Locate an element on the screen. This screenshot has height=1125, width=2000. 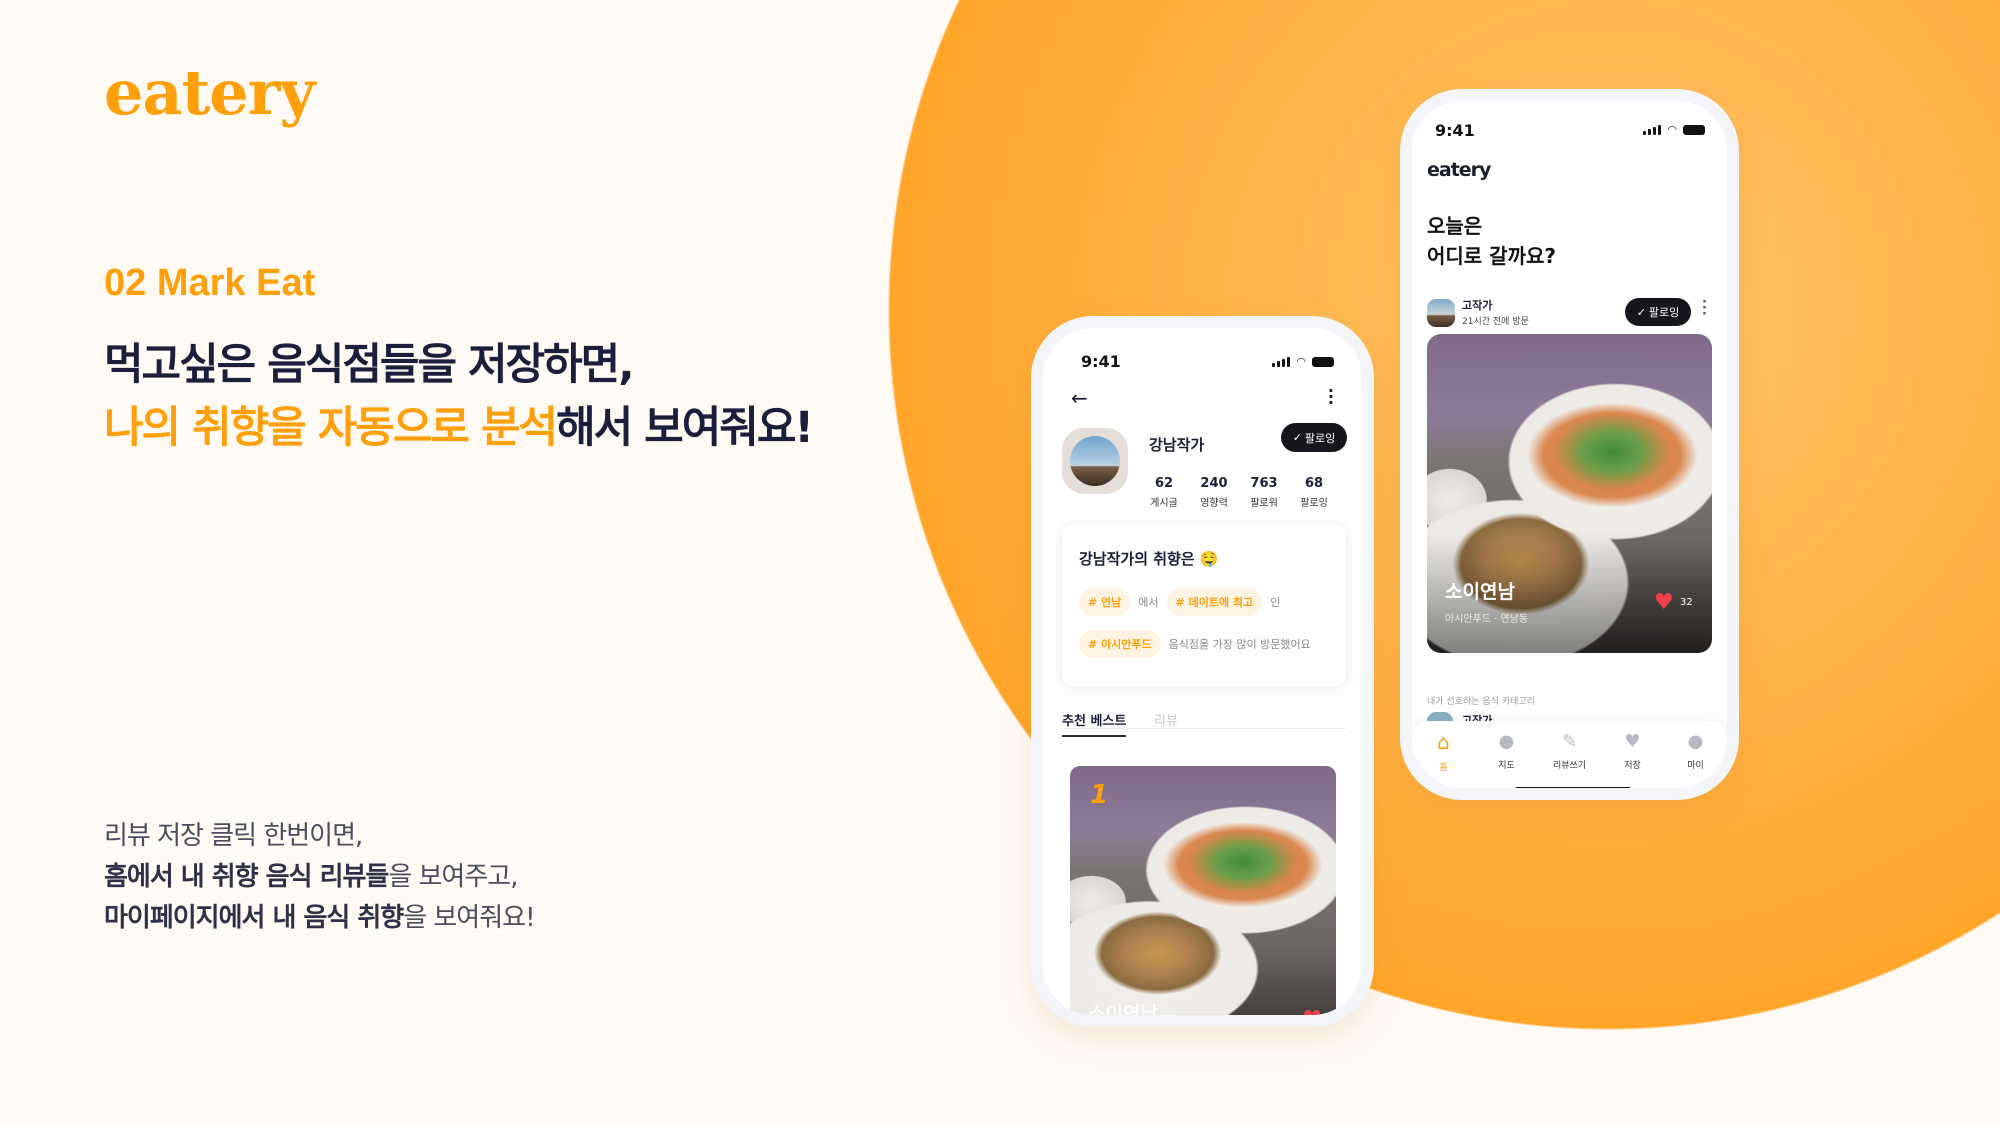
stat-following: 68 팔로잉 is located at coordinates (1314, 492).